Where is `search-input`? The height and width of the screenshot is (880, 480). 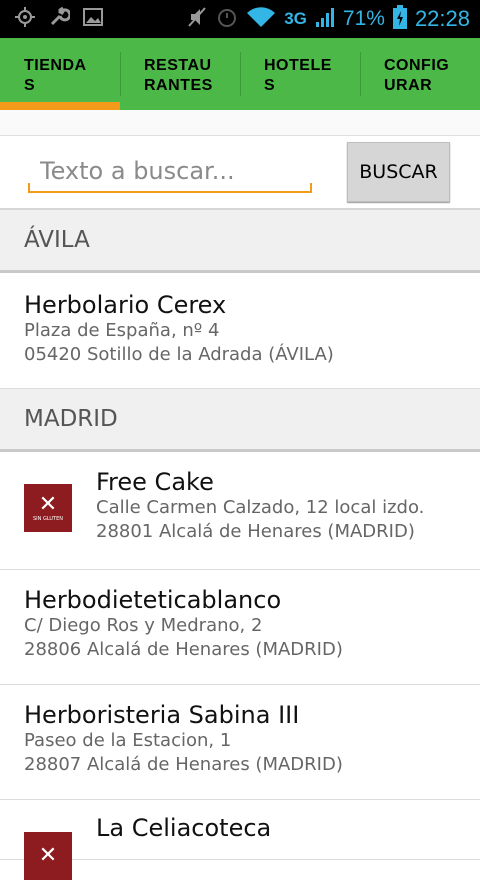
search-input is located at coordinates (177, 171).